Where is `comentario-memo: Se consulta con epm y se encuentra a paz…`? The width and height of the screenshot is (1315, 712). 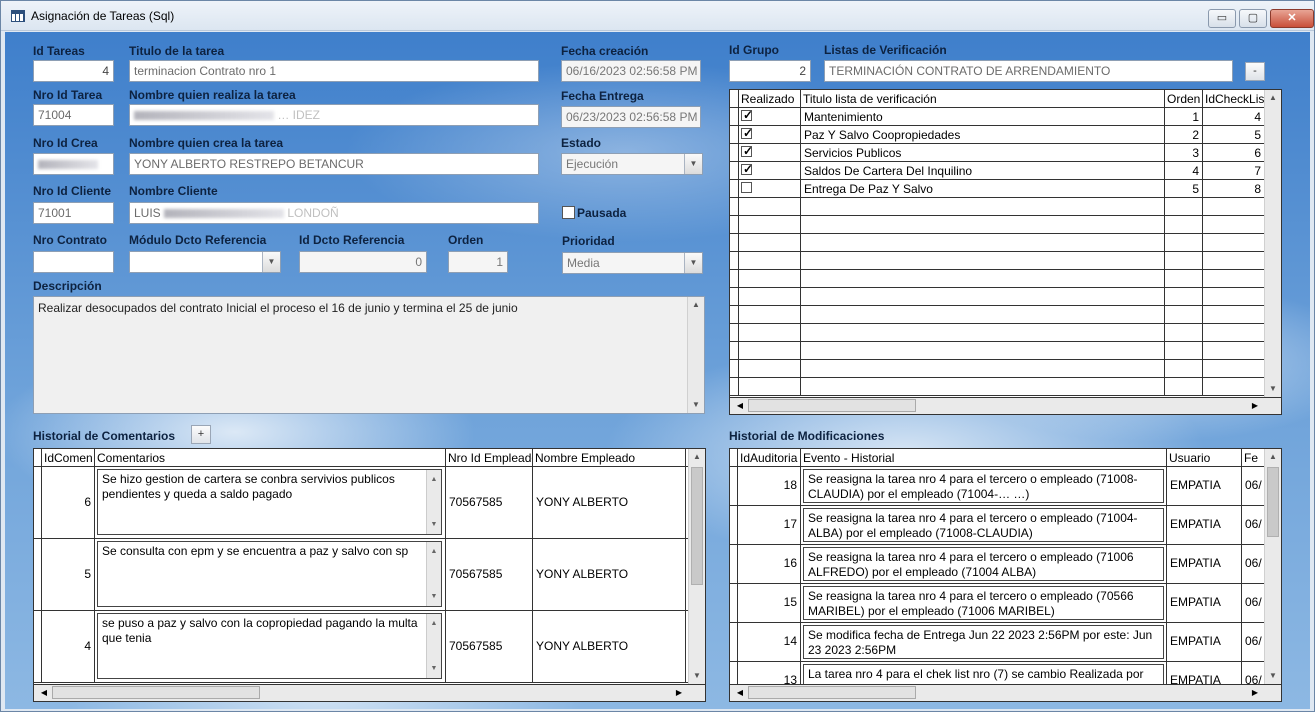
comentario-memo: Se consulta con epm y se encuentra a paz… is located at coordinates (269, 574).